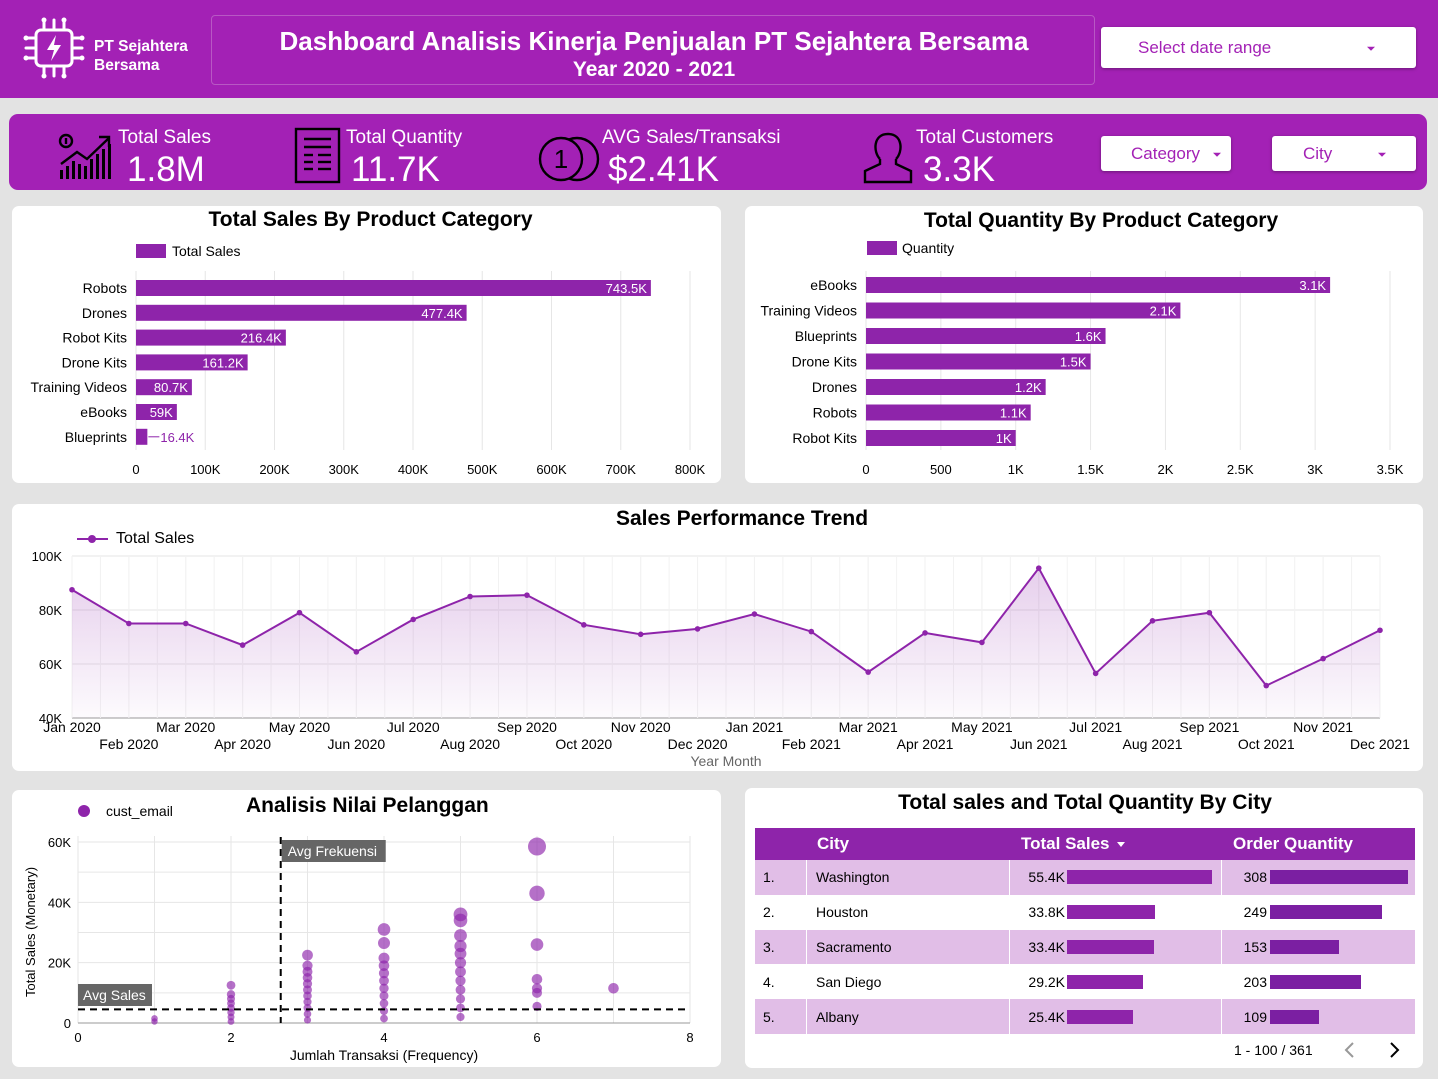 Image resolution: width=1438 pixels, height=1079 pixels. Describe the element at coordinates (1028, 387) in the screenshot. I see `bar-value-label: 1.2K` at that location.